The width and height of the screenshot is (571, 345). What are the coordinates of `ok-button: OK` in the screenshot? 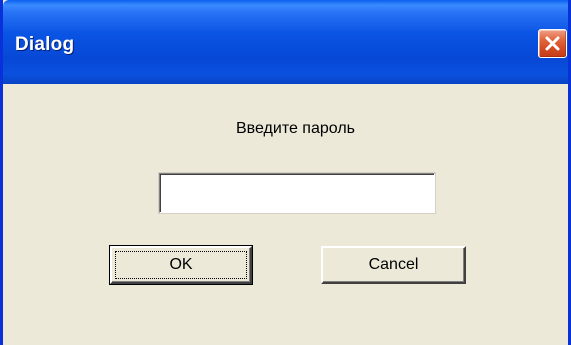 It's located at (181, 265).